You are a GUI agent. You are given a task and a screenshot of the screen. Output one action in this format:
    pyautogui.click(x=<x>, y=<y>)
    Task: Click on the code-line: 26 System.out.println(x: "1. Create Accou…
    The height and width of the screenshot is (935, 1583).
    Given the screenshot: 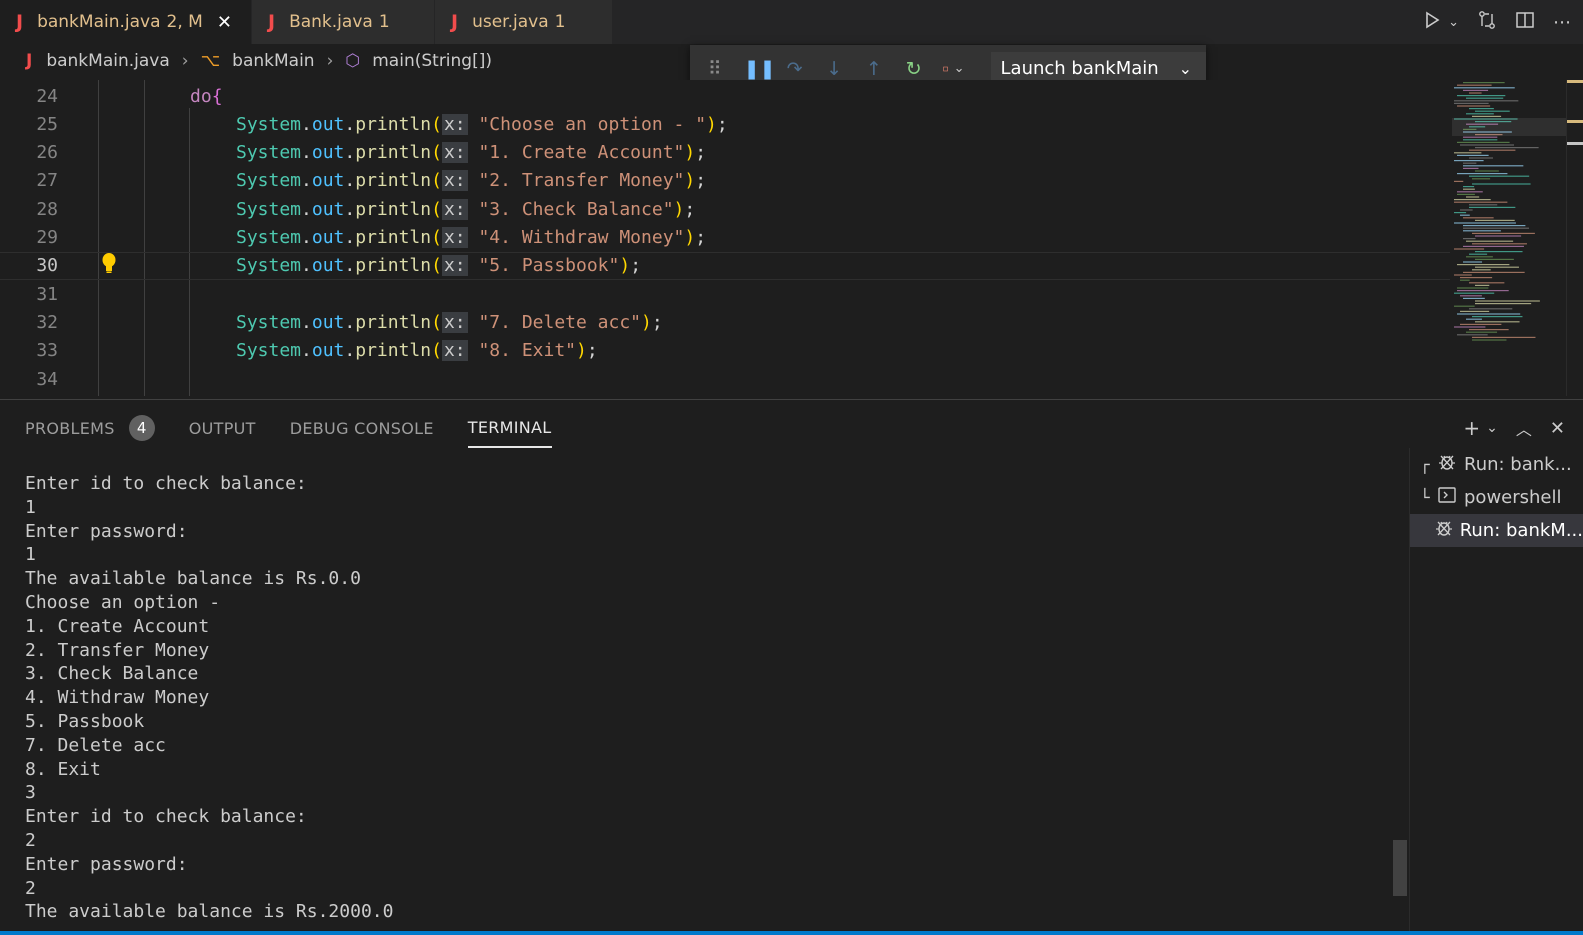 What is the action you would take?
    pyautogui.click(x=725, y=153)
    